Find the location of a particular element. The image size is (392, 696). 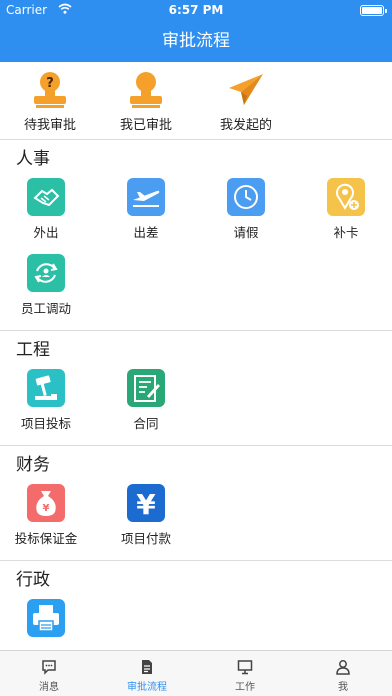

quick-action-label: 我已审批 is located at coordinates (145, 125).